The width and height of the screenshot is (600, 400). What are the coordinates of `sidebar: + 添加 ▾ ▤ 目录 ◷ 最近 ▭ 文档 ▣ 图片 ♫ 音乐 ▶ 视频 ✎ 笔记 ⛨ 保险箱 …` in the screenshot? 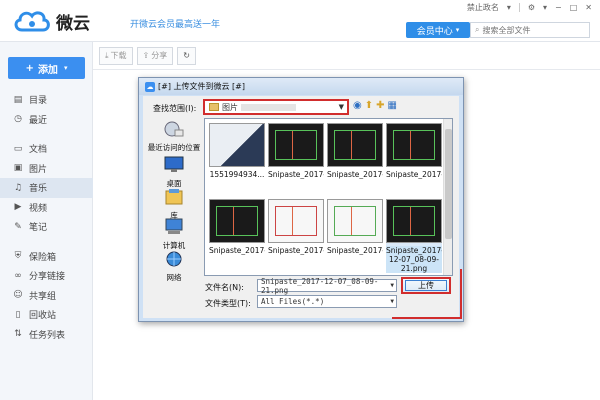 It's located at (46, 221).